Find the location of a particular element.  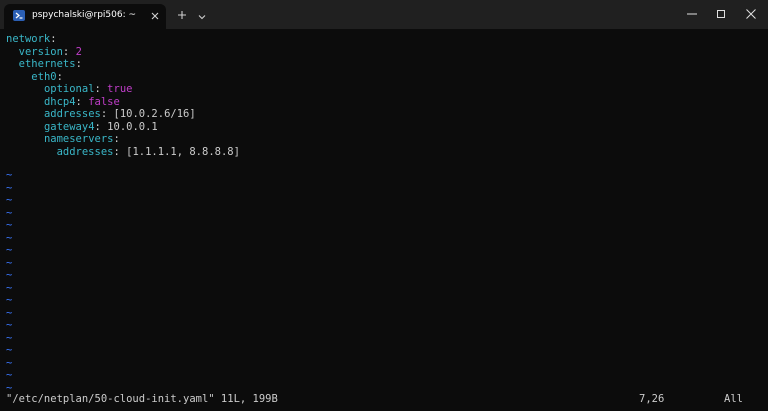

title-bar: pspychalski@rpi506: ~ is located at coordinates (384, 14).